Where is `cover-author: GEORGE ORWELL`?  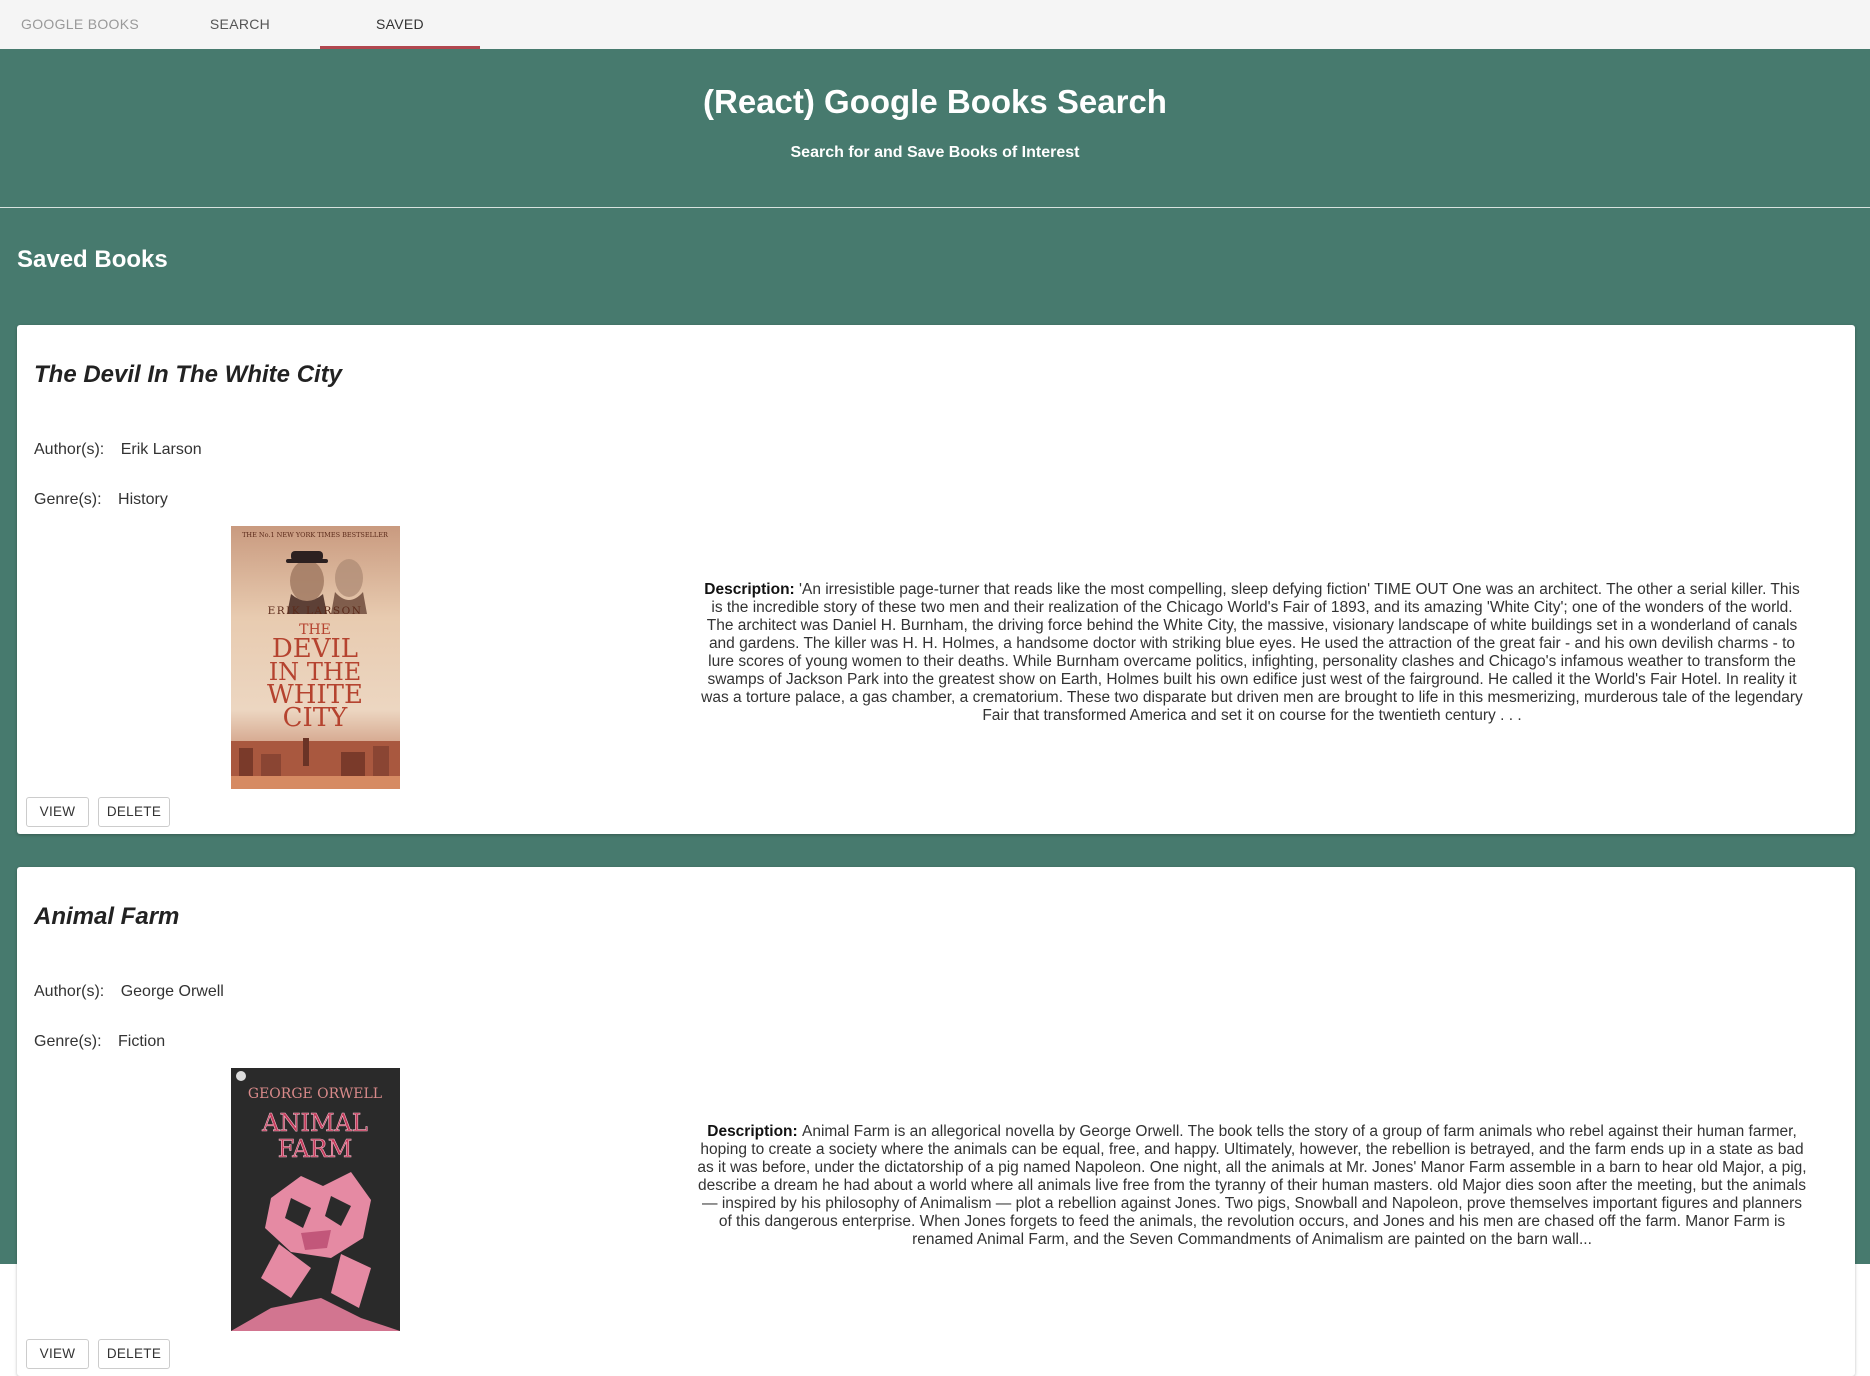 cover-author: GEORGE ORWELL is located at coordinates (315, 1094).